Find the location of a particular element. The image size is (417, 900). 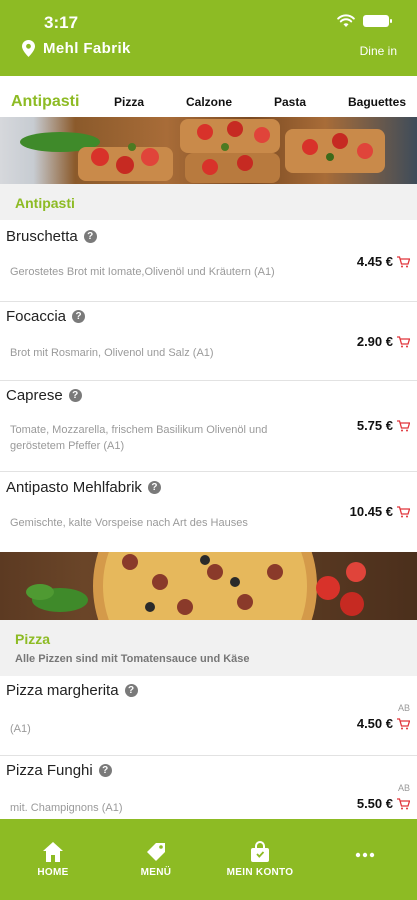

item-description: mit. Champignons (A1) is located at coordinates (66, 808).